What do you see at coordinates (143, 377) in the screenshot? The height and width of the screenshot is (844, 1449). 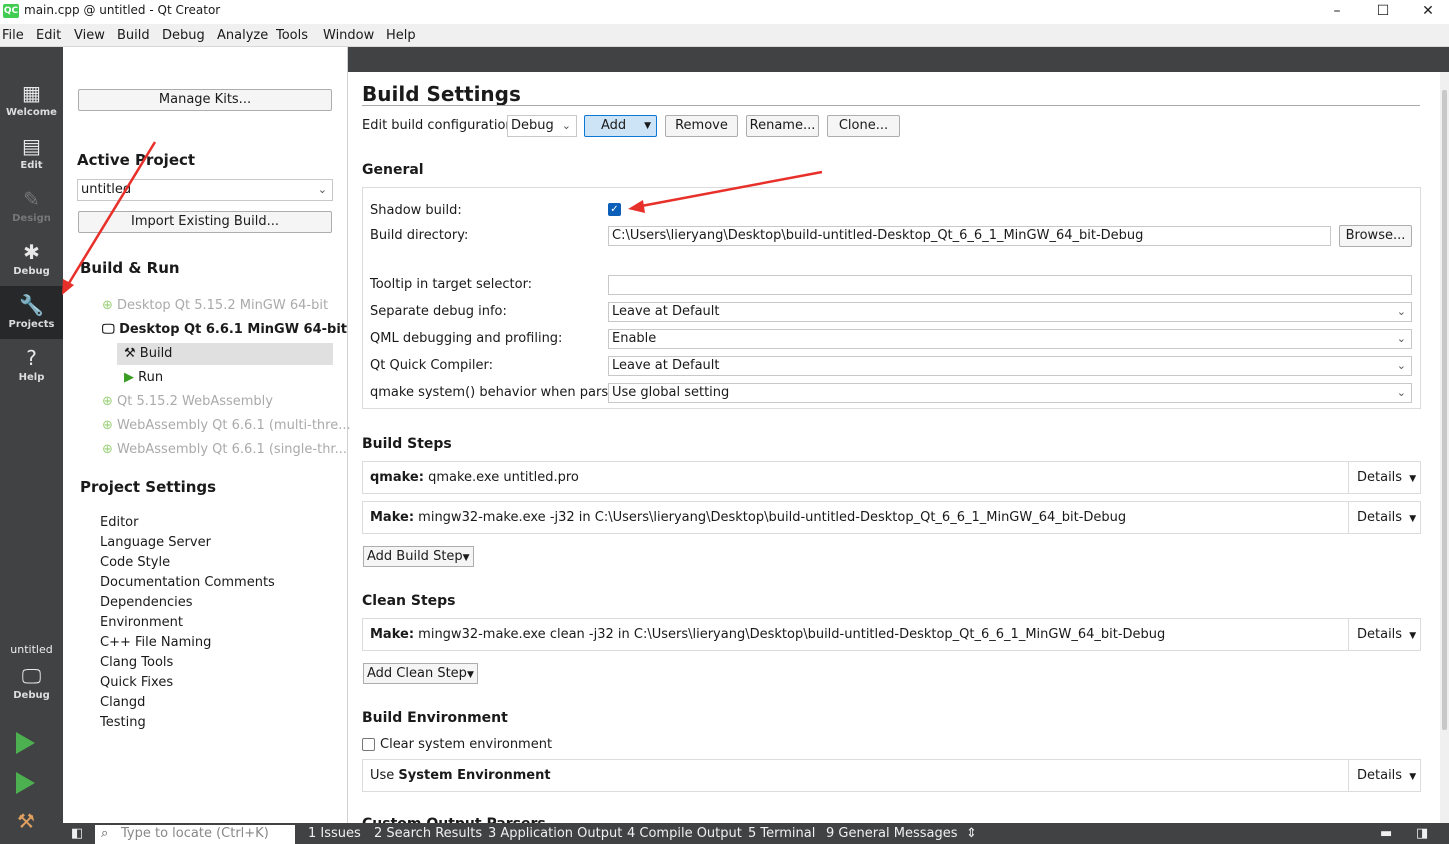 I see `kit-run-item: ▶ Run` at bounding box center [143, 377].